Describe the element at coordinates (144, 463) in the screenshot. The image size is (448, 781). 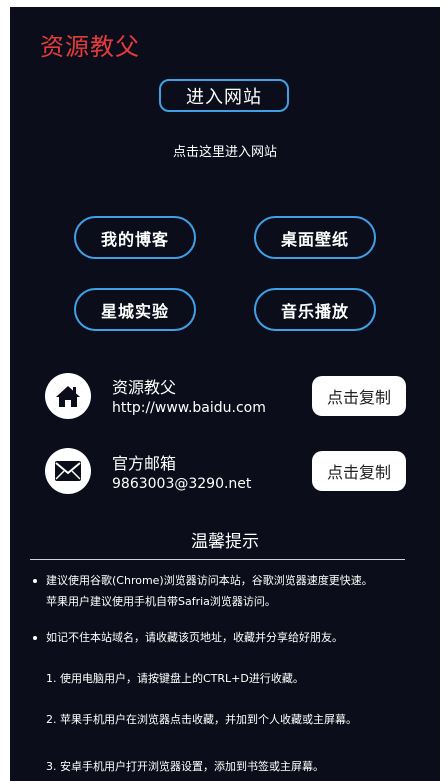
I see `email-label: 官方邮箱` at that location.